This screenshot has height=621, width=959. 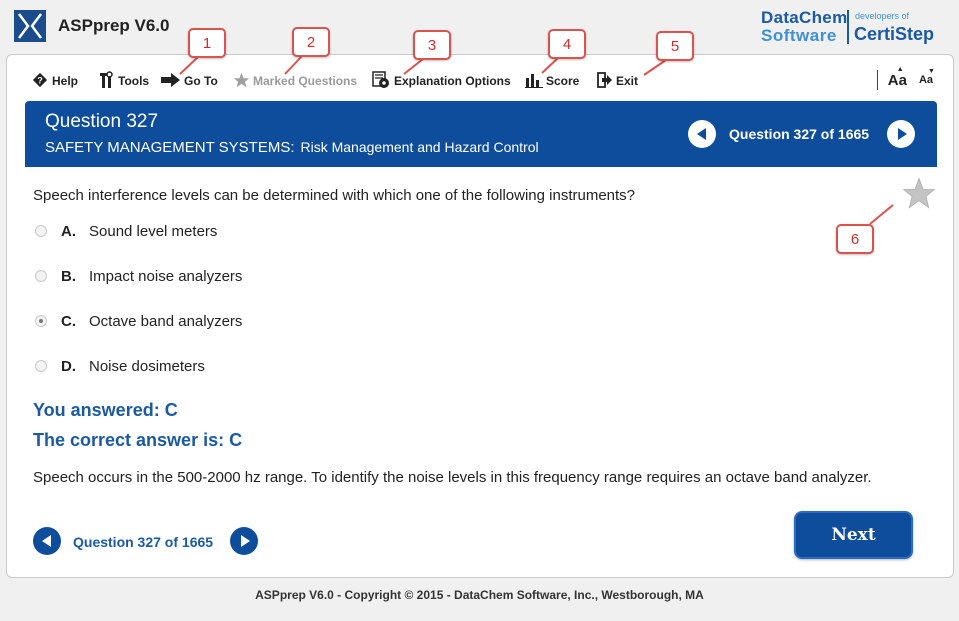 I want to click on option-text: Sound level meters, so click(x=153, y=231).